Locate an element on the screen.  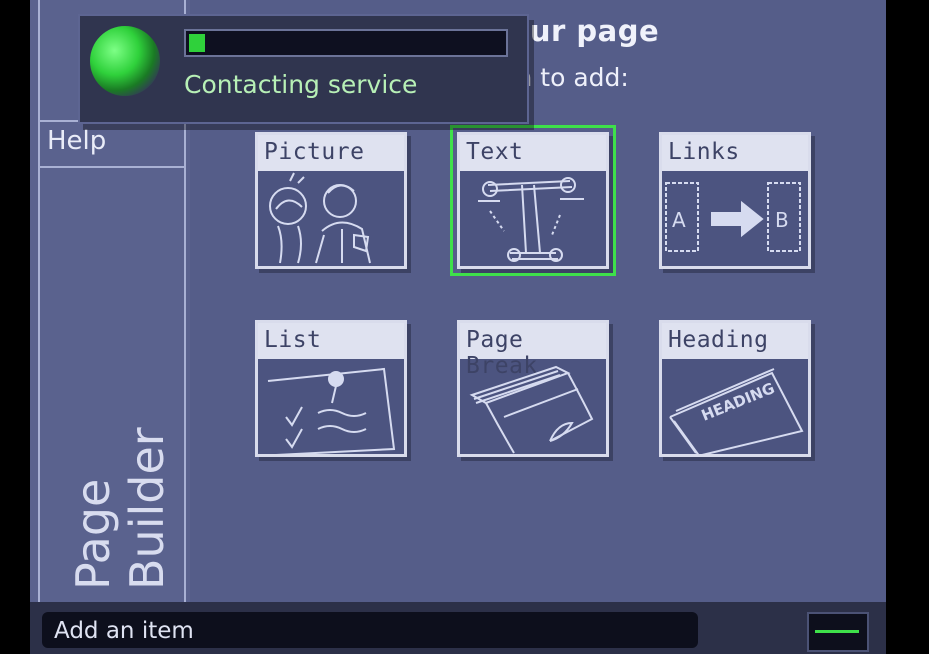
tile-label: Heading is located at coordinates (718, 340).